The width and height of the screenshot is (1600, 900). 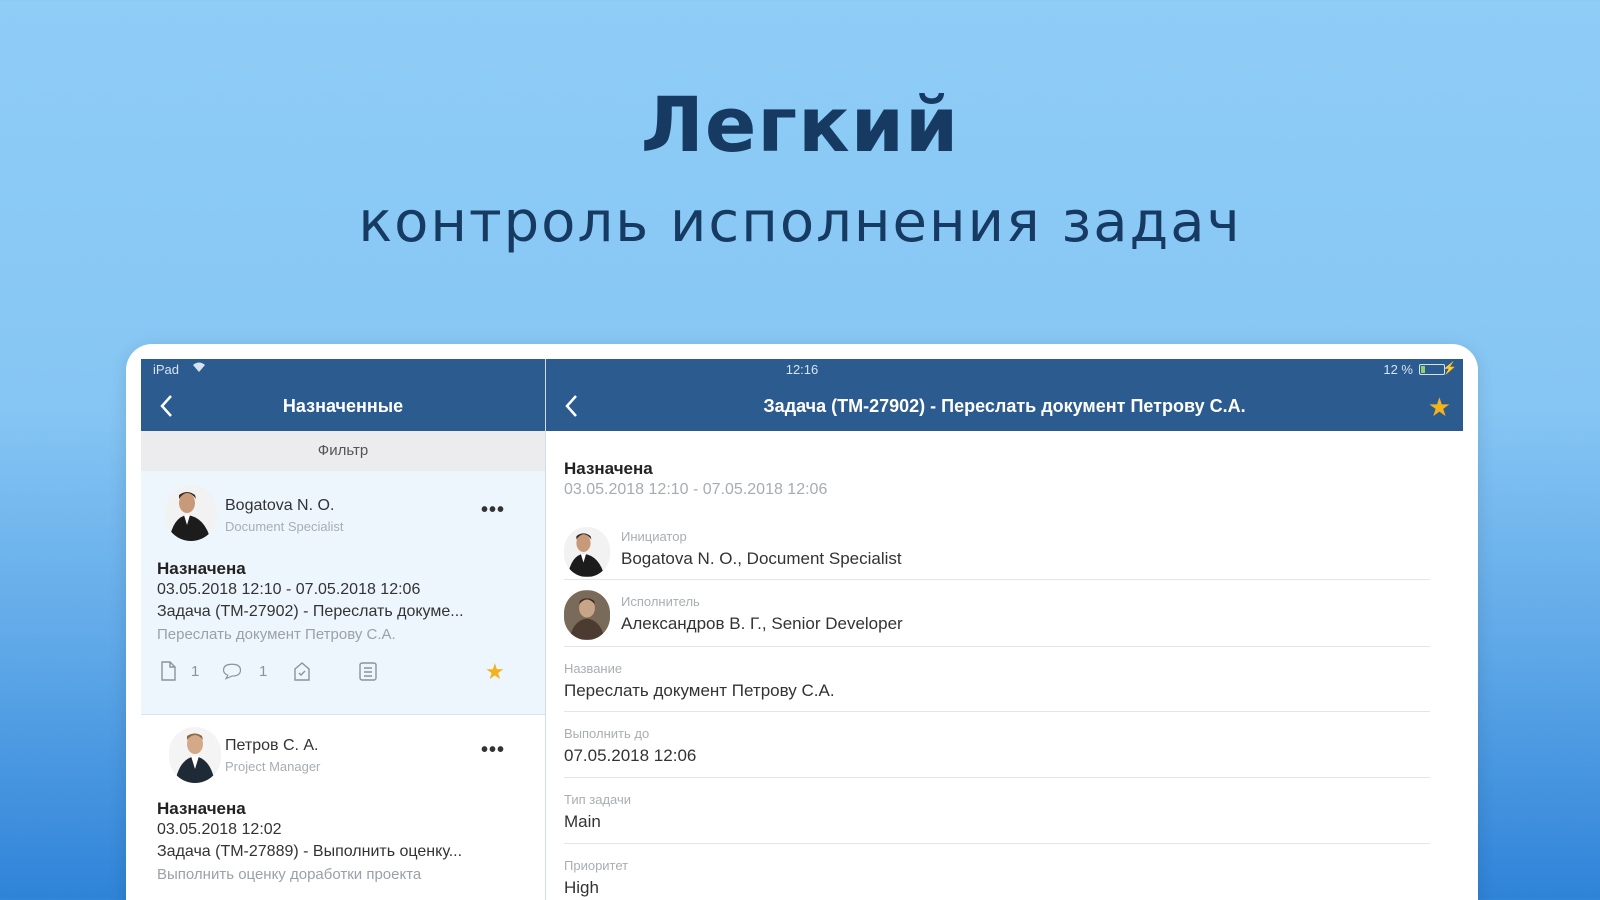 What do you see at coordinates (343, 451) in the screenshot?
I see `filter-button: Фильтр` at bounding box center [343, 451].